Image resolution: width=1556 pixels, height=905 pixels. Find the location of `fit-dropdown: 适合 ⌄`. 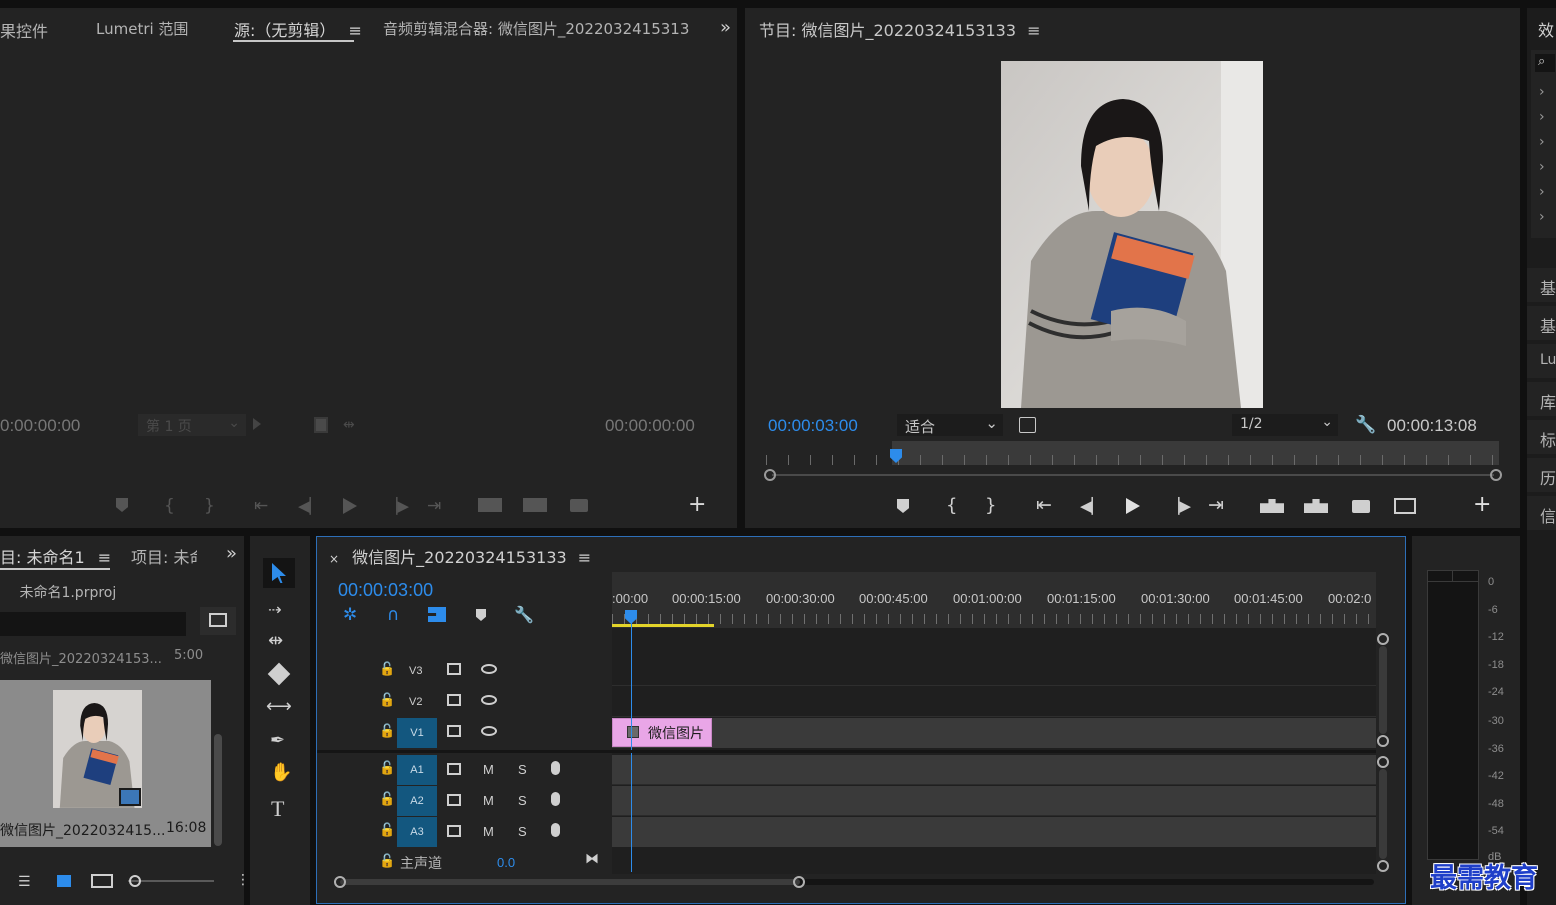

fit-dropdown: 适合 ⌄ is located at coordinates (950, 425).